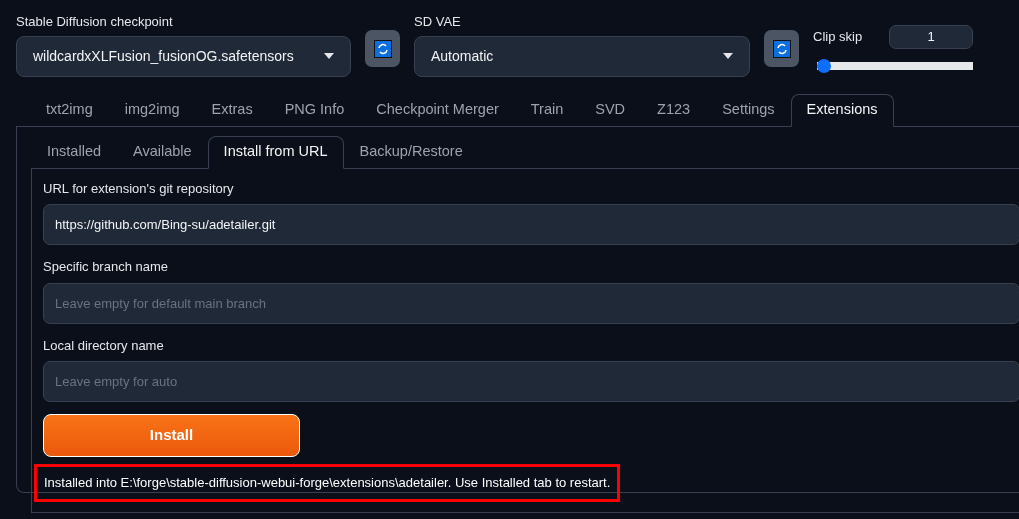  Describe the element at coordinates (531, 381) in the screenshot. I see `text-field: Leave empty for auto` at that location.